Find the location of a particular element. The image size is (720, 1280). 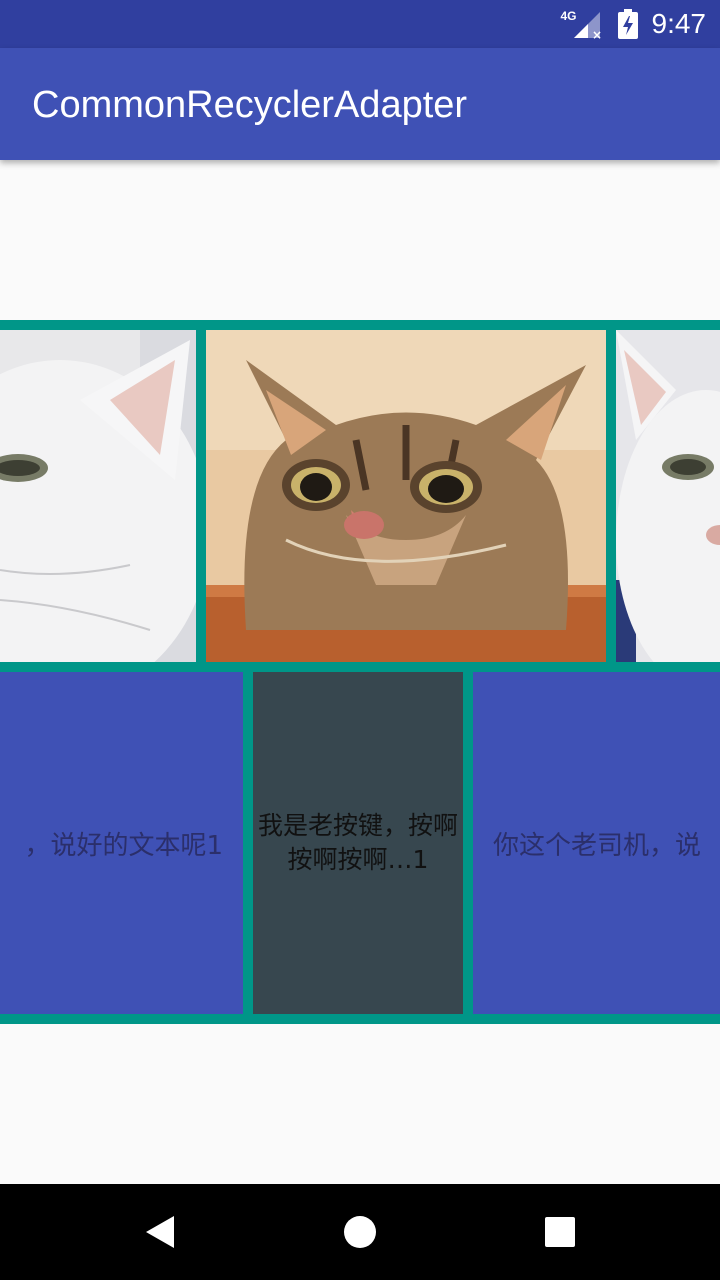

battery-charging-icon is located at coordinates (627, 24).